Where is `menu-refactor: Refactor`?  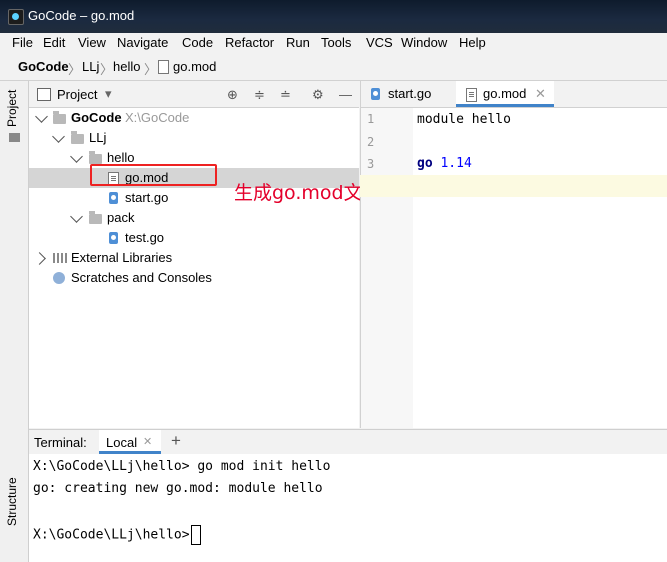
menu-refactor: Refactor is located at coordinates (249, 42).